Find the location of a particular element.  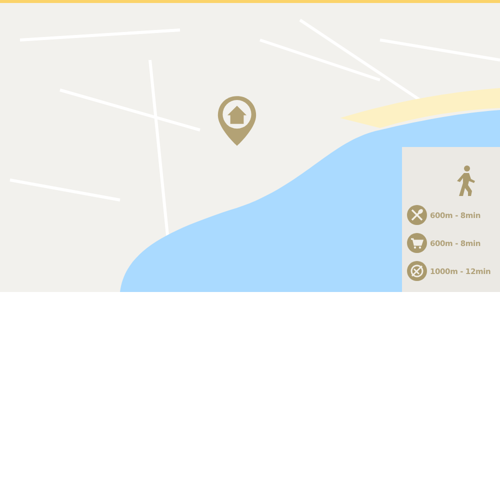

cutlery-icon is located at coordinates (417, 215).